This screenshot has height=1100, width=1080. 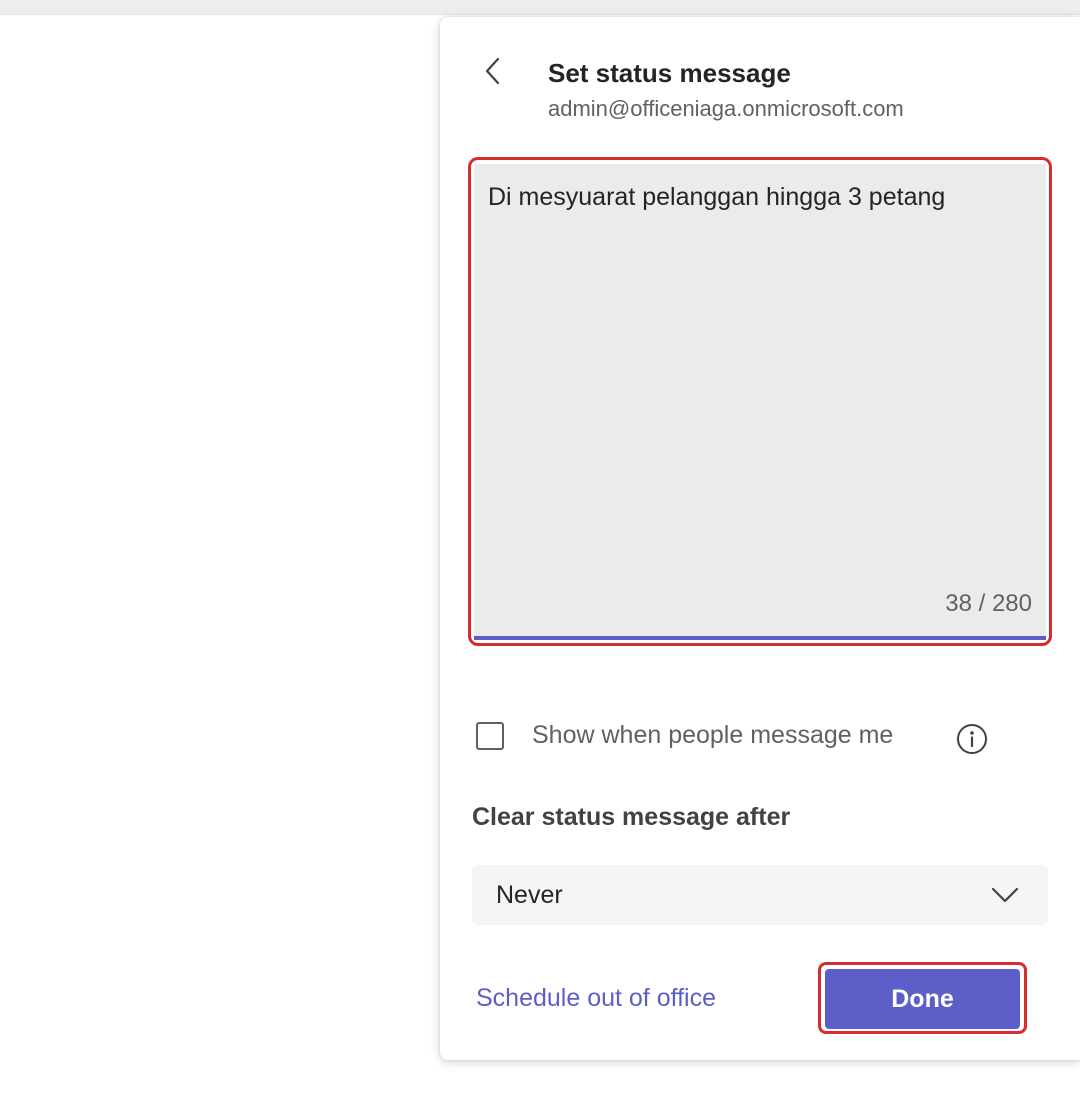 What do you see at coordinates (922, 998) in the screenshot?
I see `highlight-frame-done` at bounding box center [922, 998].